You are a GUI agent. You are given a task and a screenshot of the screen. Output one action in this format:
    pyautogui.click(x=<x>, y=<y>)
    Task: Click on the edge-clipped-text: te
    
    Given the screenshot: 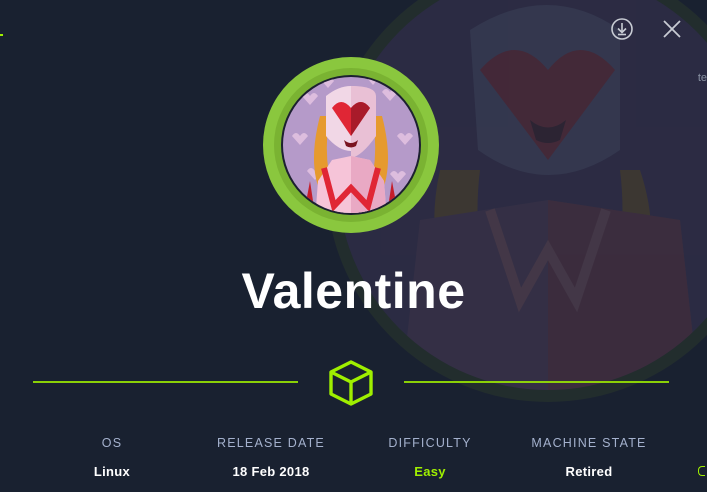 What is the action you would take?
    pyautogui.click(x=702, y=78)
    